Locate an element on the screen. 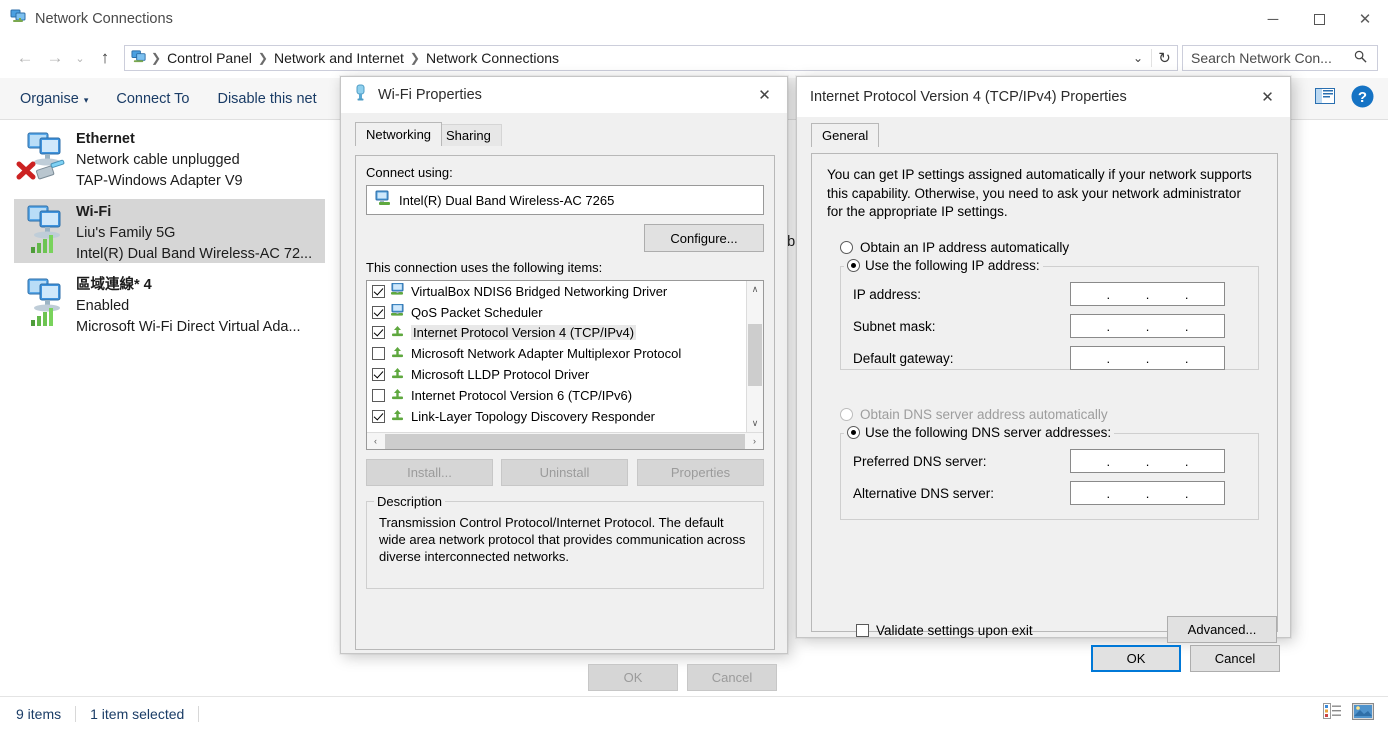 The height and width of the screenshot is (730, 1388). minimize-button: ─ is located at coordinates (1273, 19).